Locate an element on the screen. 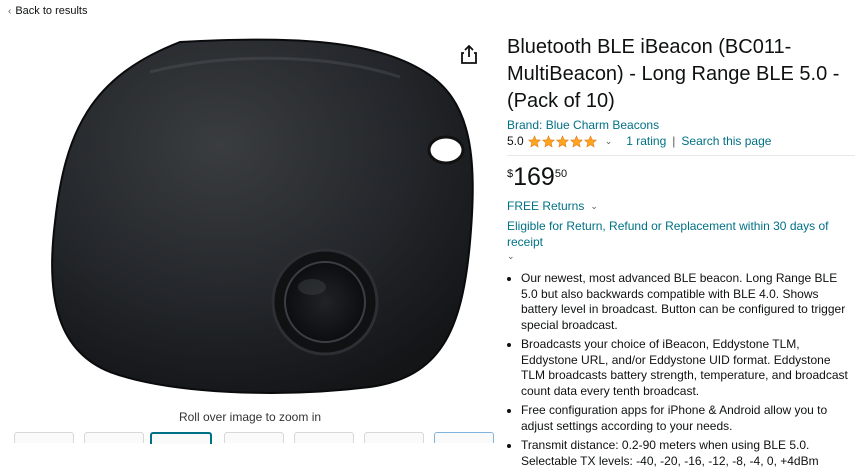 The height and width of the screenshot is (473, 857). rating-stars is located at coordinates (562, 141).